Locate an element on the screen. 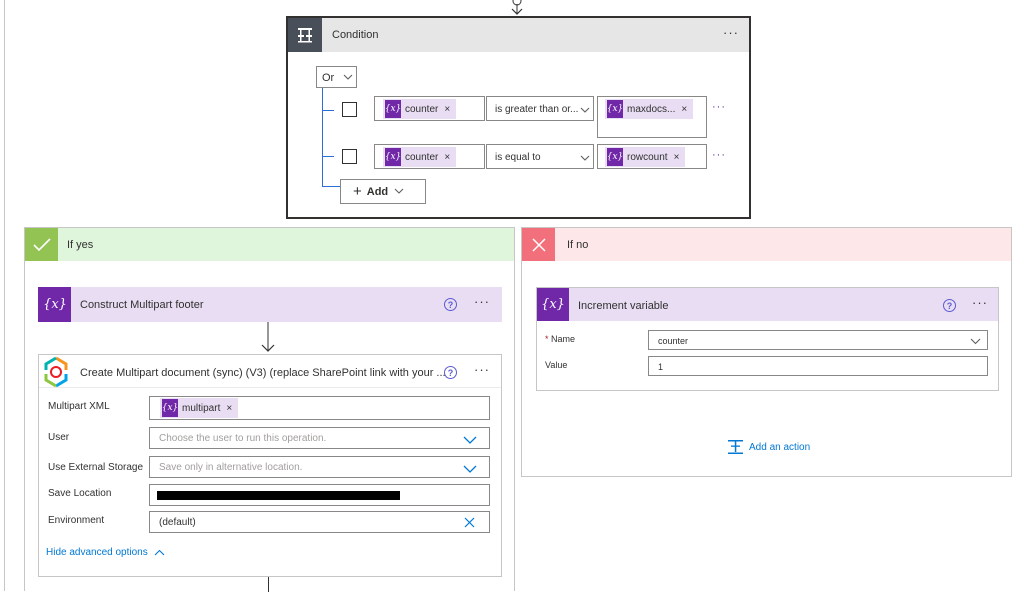 The image size is (1024, 592). field-label: * Name is located at coordinates (560, 339).